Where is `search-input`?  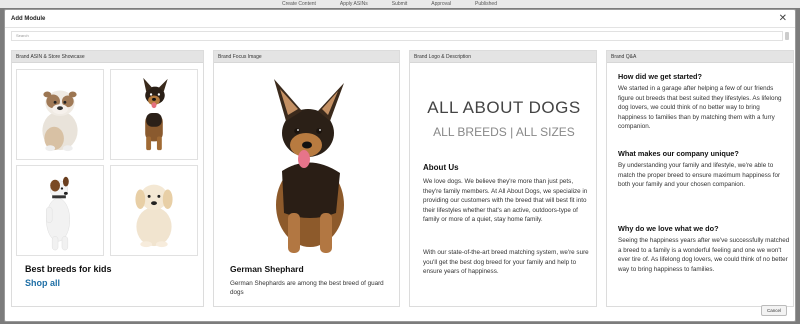
search-input is located at coordinates (397, 35).